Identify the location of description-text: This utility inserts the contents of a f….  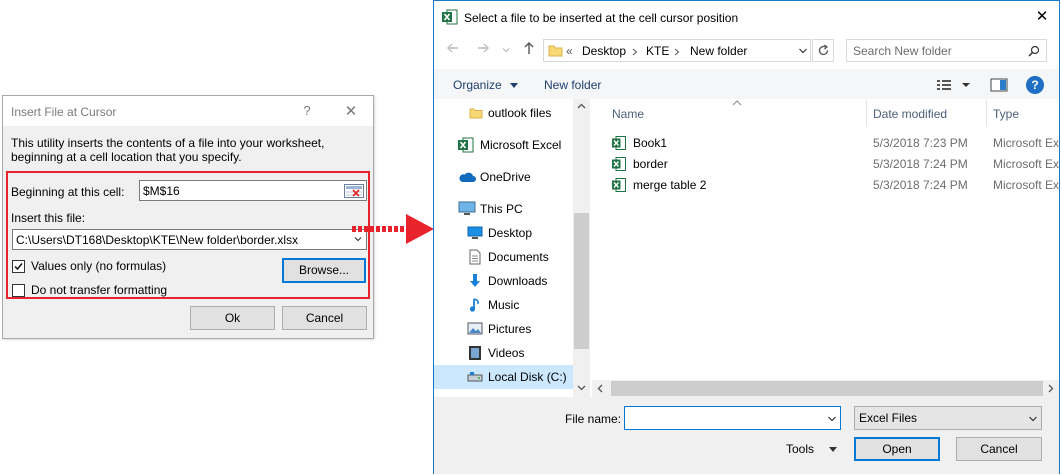
(168, 150).